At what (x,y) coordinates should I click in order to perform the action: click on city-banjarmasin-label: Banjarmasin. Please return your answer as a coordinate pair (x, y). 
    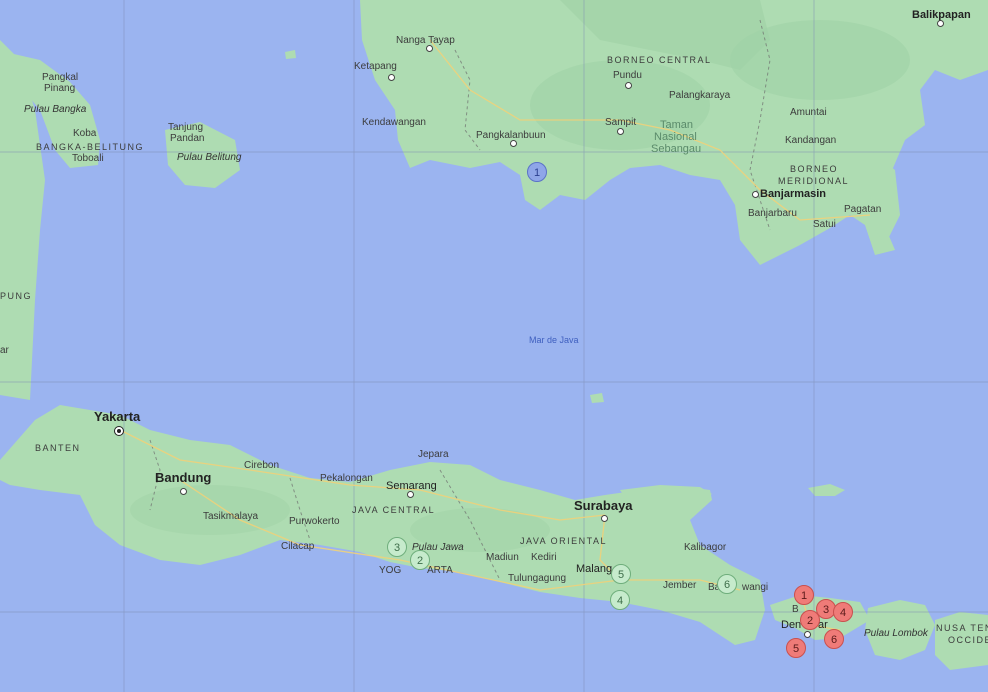
    Looking at the image, I should click on (793, 194).